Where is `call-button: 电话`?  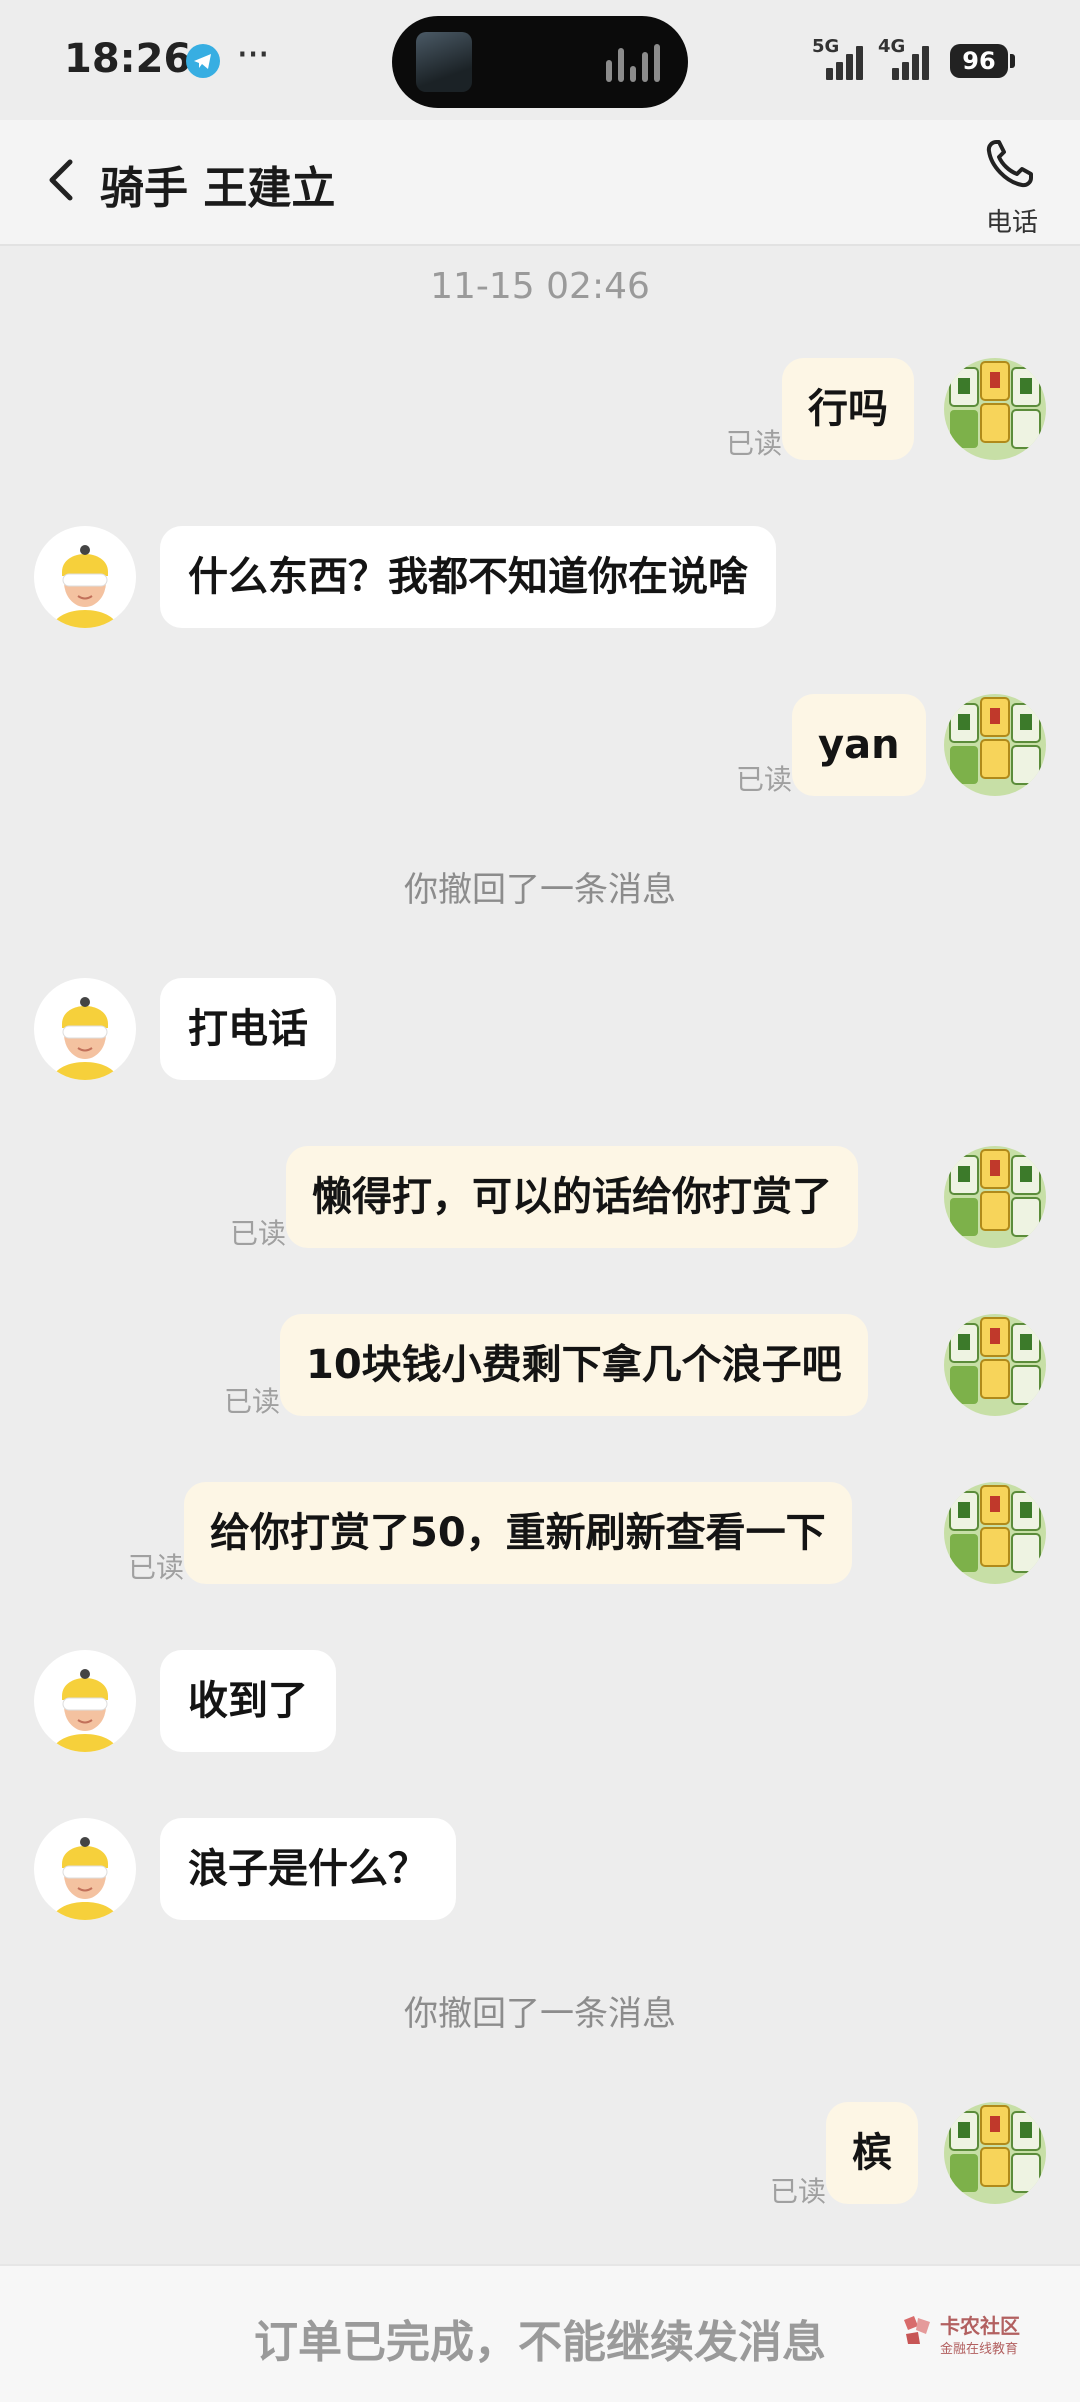 call-button: 电话 is located at coordinates (1012, 185).